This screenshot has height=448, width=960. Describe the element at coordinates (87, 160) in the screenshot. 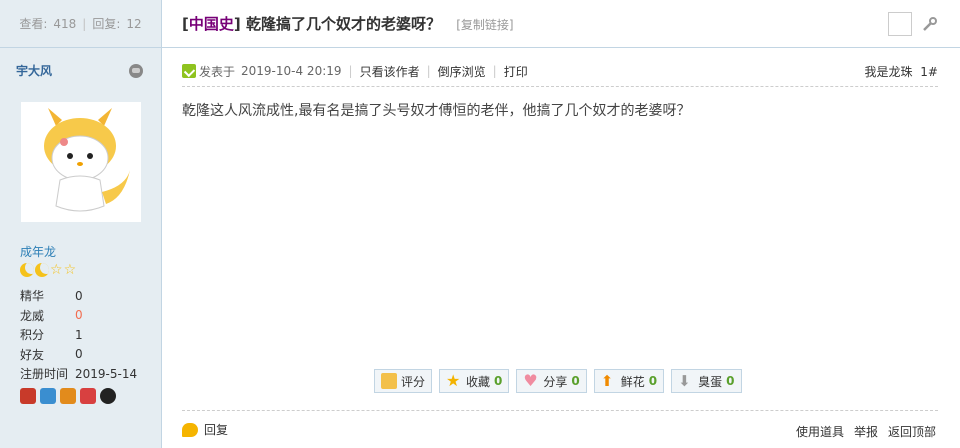

I see `dragon-avatar-icon` at that location.